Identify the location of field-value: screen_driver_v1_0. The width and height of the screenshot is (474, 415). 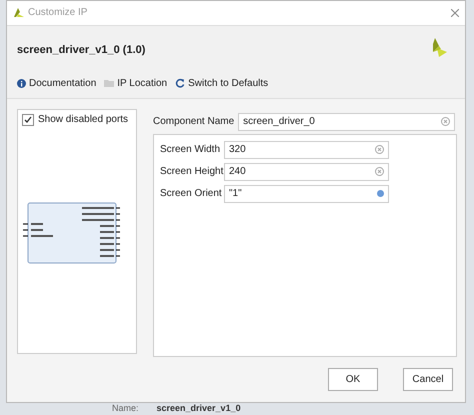
(198, 408).